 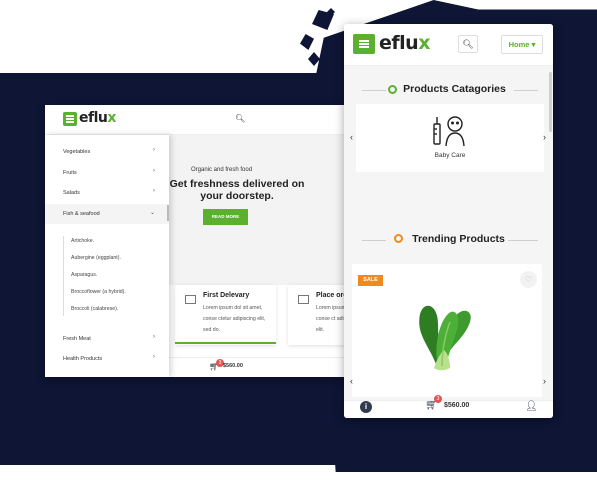 What do you see at coordinates (449, 131) in the screenshot?
I see `baby-care-icon` at bounding box center [449, 131].